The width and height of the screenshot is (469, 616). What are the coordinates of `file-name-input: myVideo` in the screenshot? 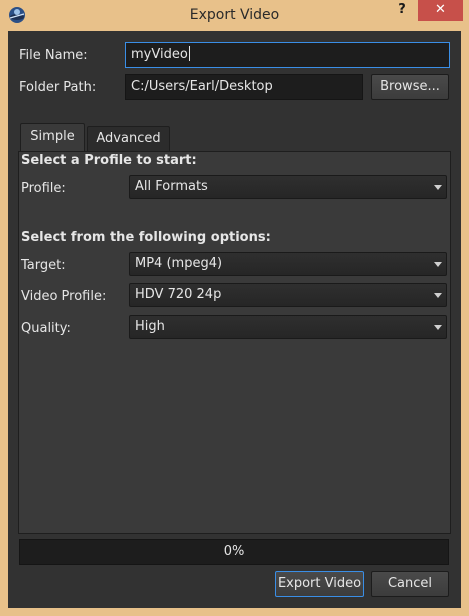 It's located at (287, 55).